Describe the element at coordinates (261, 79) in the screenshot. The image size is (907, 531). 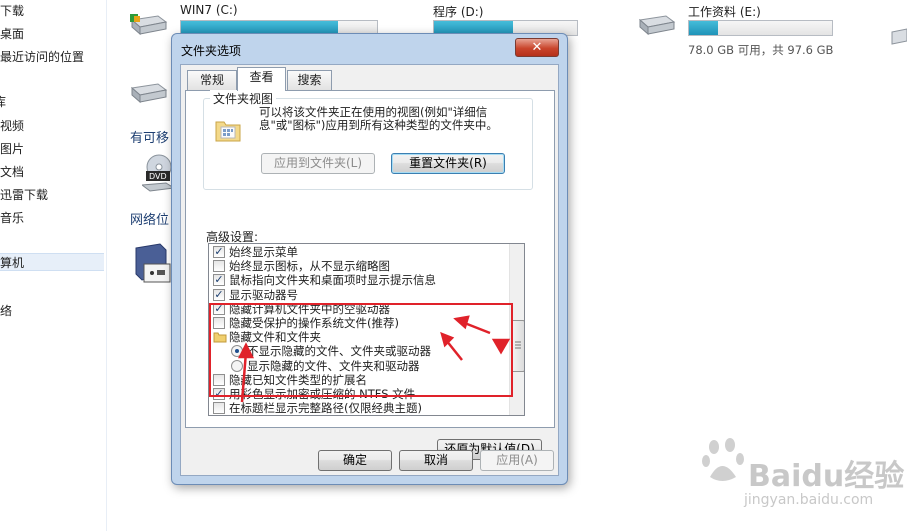
I see `tab-view: 查看` at that location.